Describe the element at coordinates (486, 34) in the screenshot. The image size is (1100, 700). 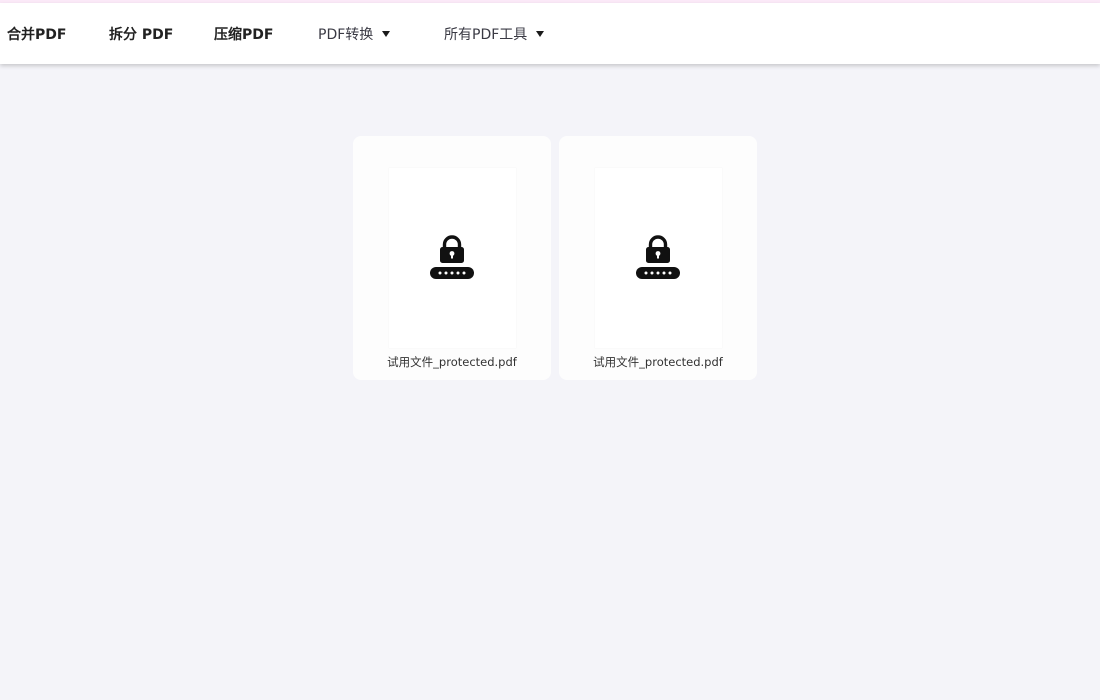
I see `nav-all-tools-label: 所有PDF工具` at that location.